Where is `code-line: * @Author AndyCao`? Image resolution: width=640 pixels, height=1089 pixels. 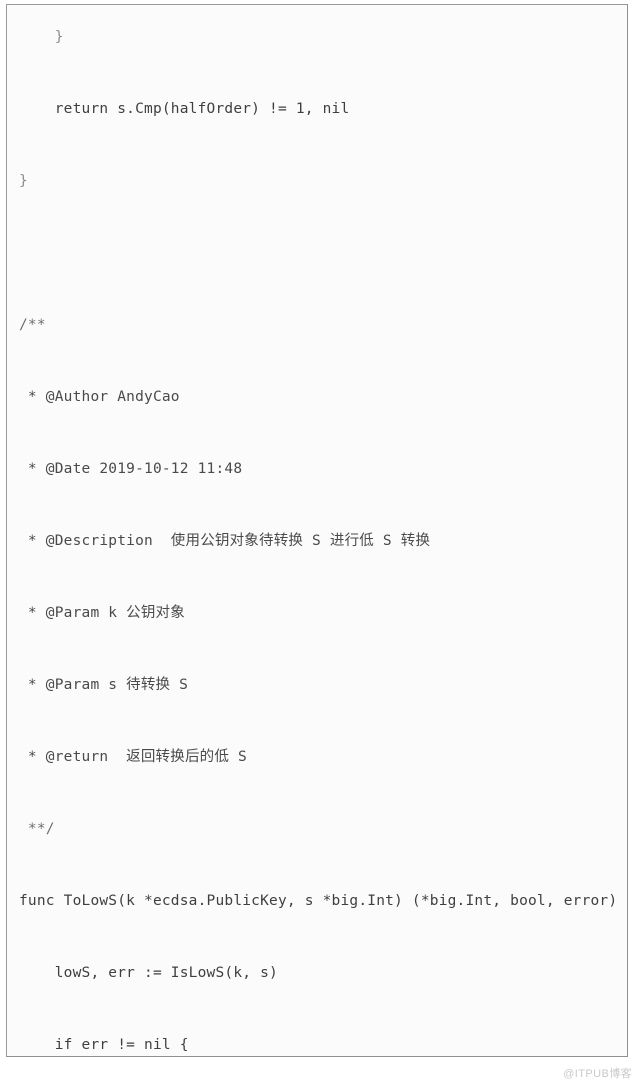
code-line: * @Author AndyCao is located at coordinates (99, 397).